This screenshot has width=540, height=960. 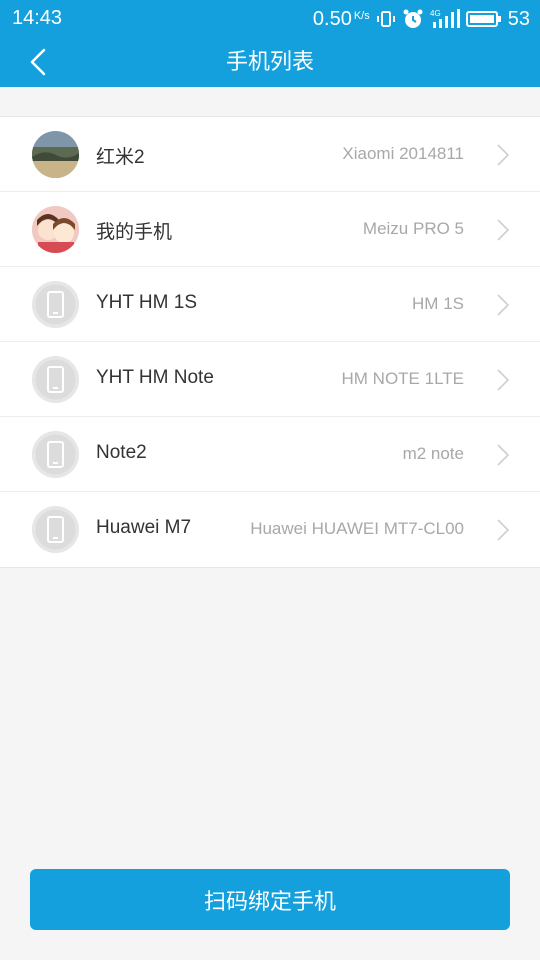 What do you see at coordinates (270, 379) in the screenshot?
I see `device-row: YHT HM Note HM NOTE 1LTE` at bounding box center [270, 379].